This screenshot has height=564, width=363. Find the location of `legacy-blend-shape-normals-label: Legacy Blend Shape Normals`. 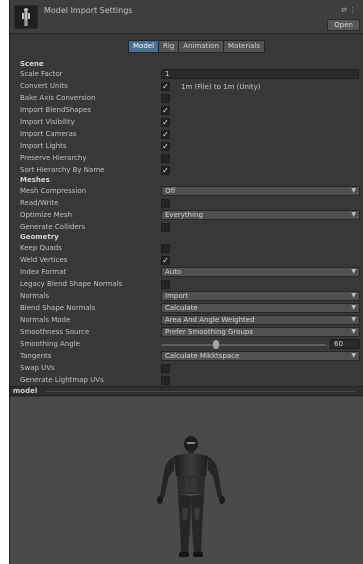

legacy-blend-shape-normals-label: Legacy Blend Shape Normals is located at coordinates (71, 284).